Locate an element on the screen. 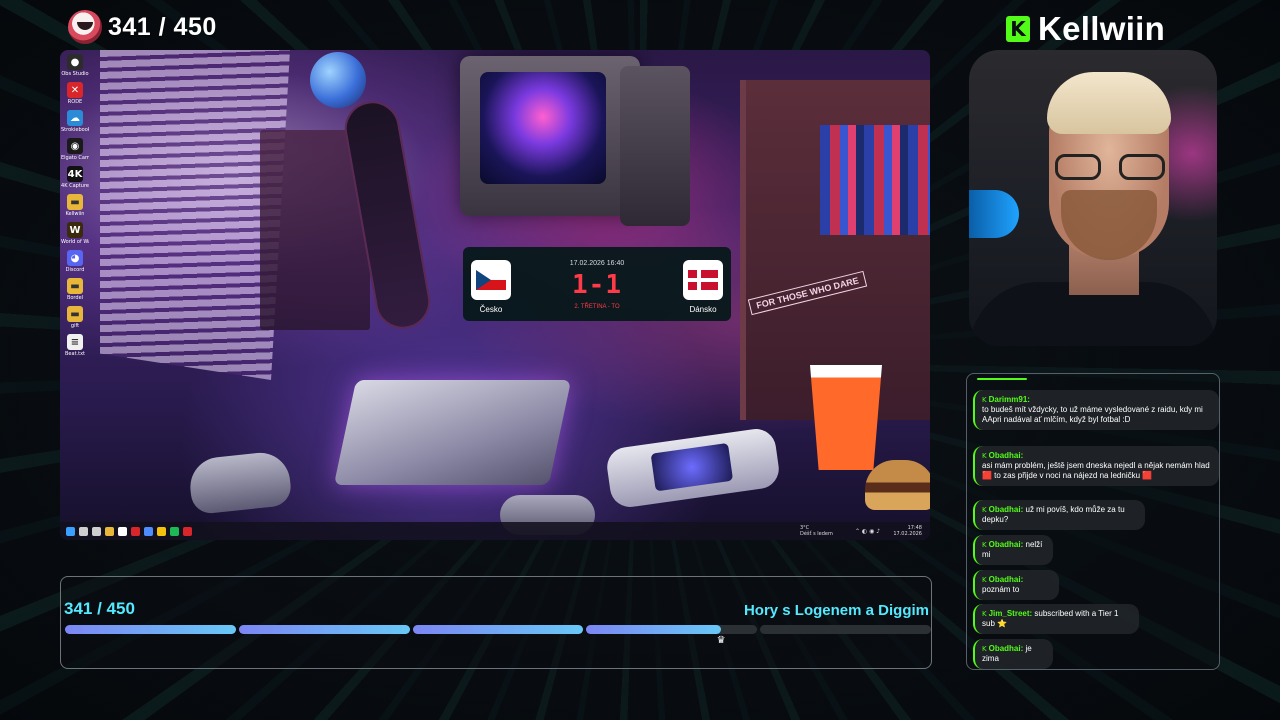 The height and width of the screenshot is (720, 1280). top-counter-text: 341 / 450 is located at coordinates (162, 26).